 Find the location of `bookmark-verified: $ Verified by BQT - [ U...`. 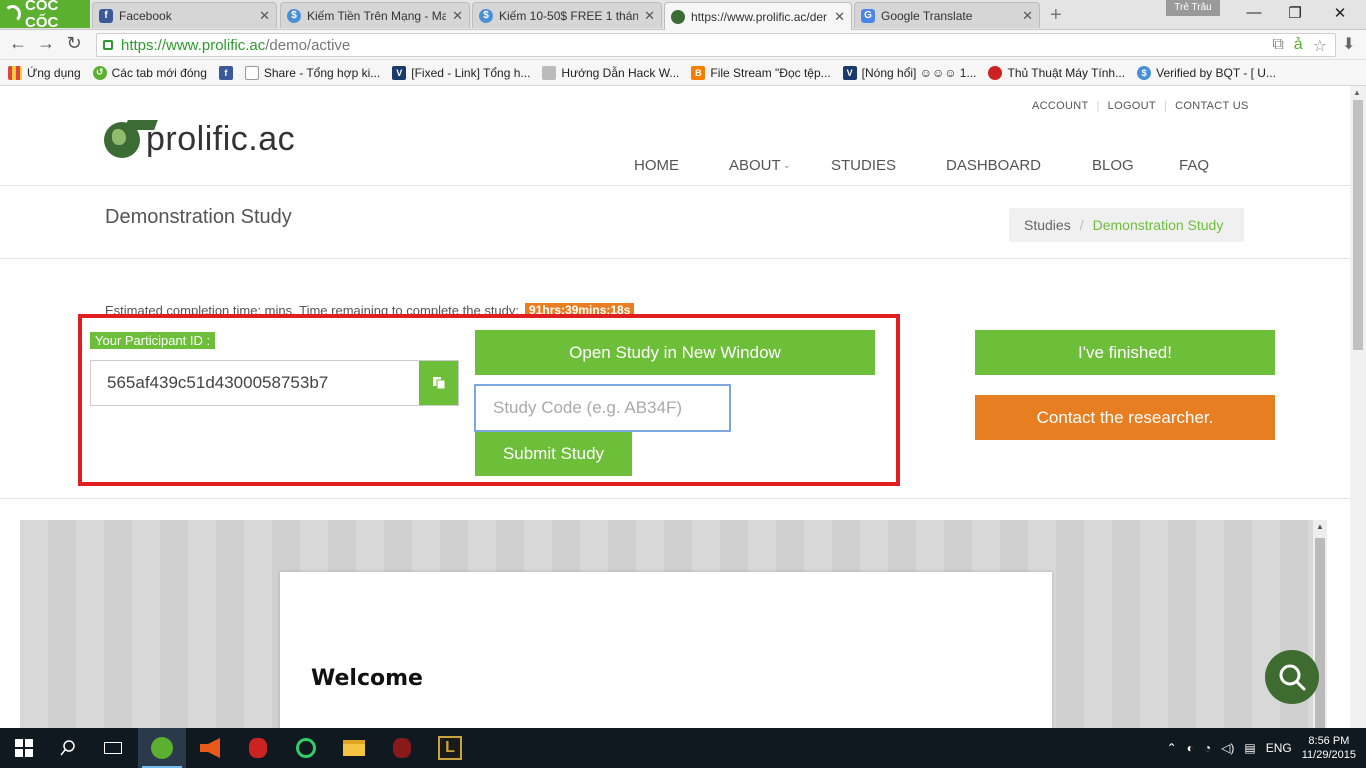

bookmark-verified: $ Verified by BQT - [ U... is located at coordinates (1206, 72).